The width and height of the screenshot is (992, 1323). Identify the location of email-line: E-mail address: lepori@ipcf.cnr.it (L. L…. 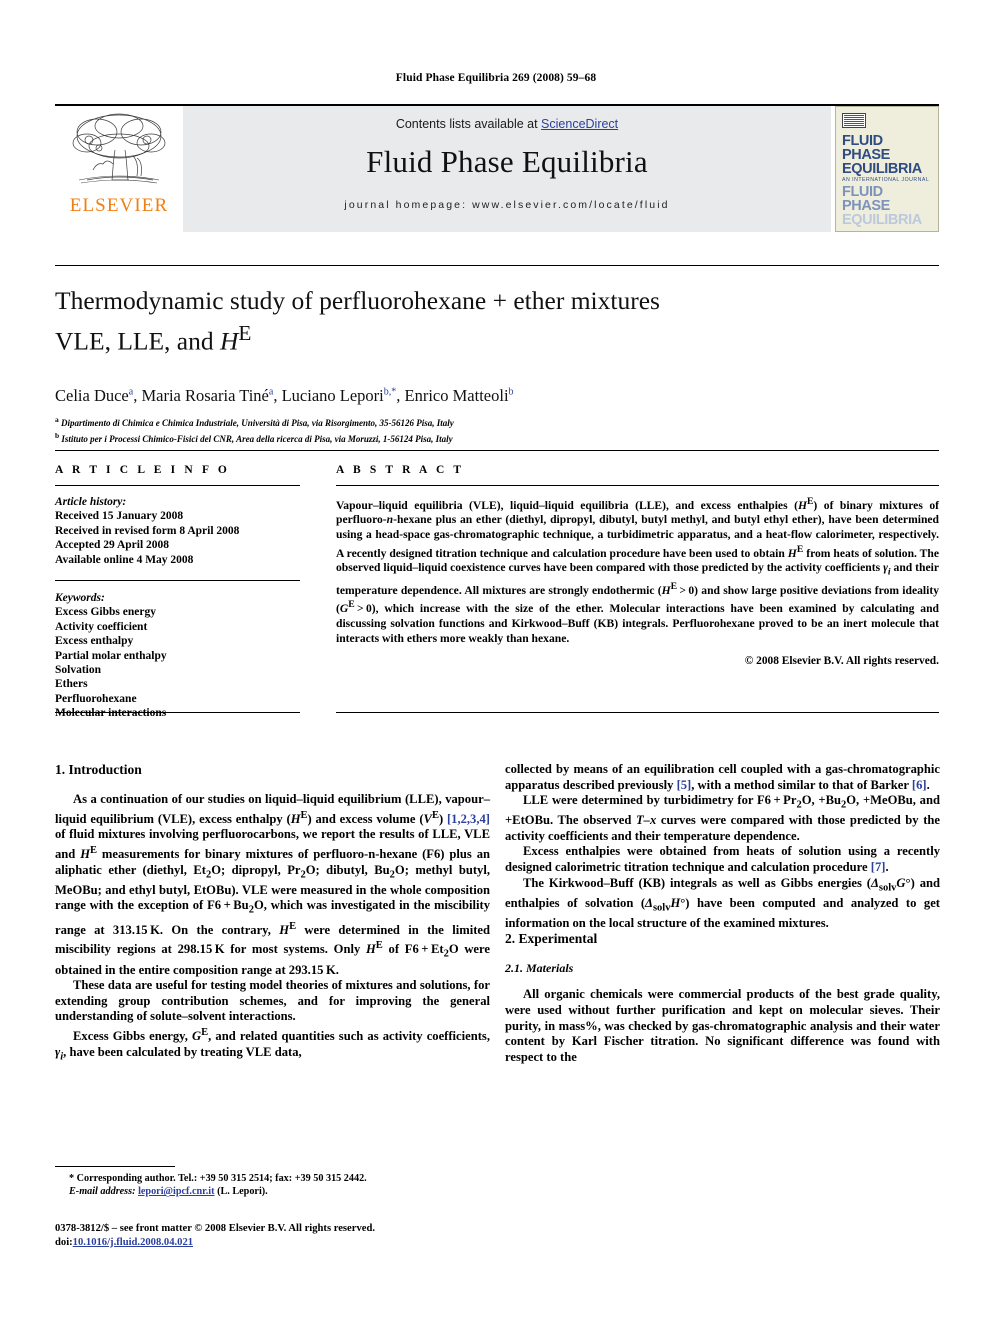
(272, 1191).